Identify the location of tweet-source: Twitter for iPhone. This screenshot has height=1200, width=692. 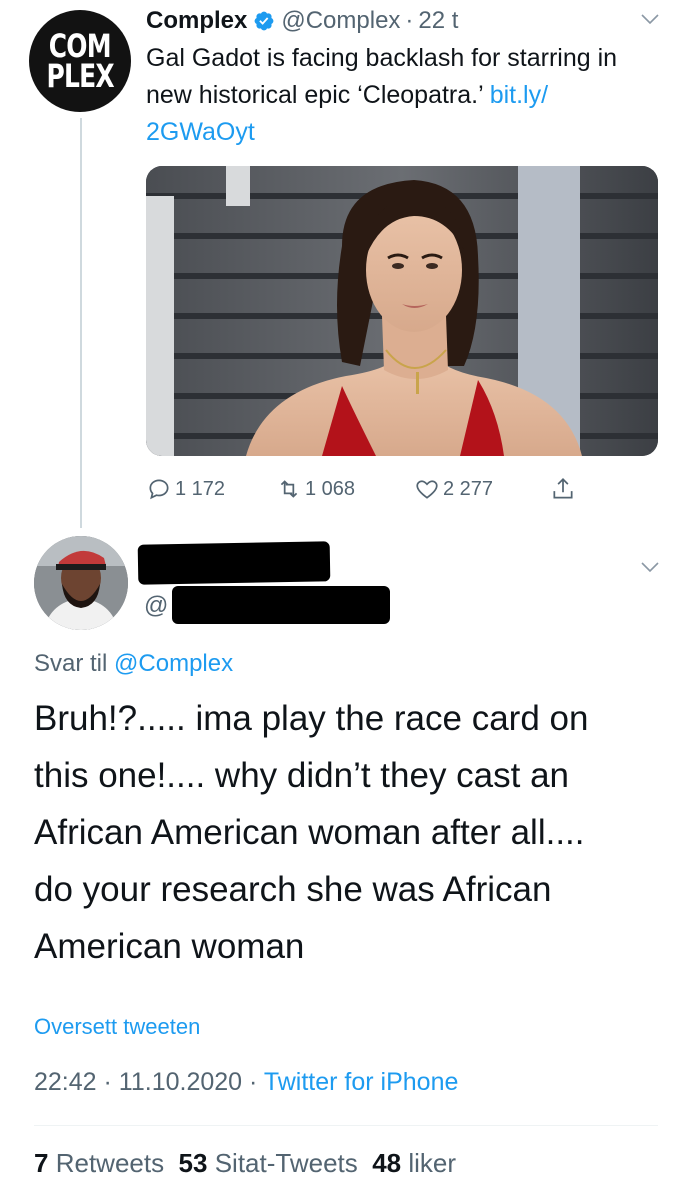
(361, 1082).